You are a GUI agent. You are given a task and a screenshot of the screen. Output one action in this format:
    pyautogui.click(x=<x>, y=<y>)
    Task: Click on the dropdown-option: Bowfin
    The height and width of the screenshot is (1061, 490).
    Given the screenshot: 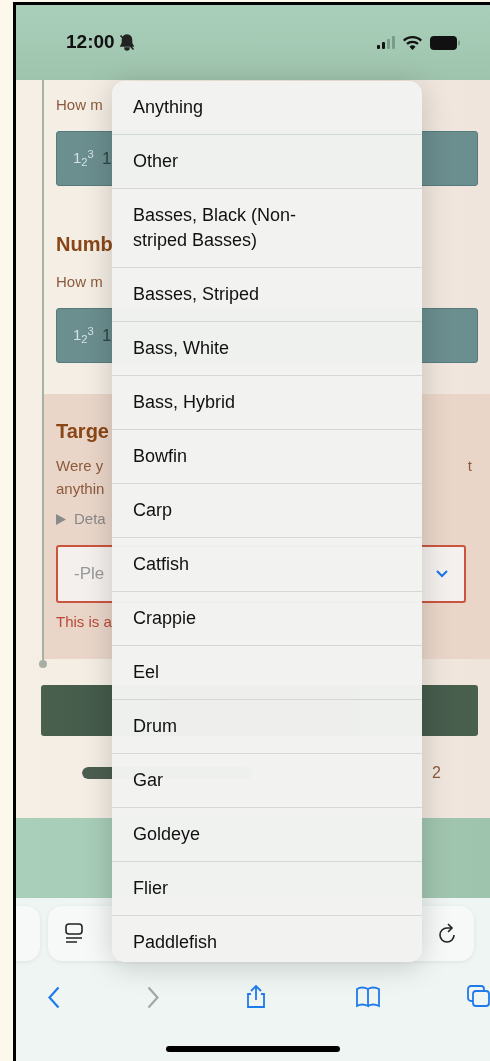 What is the action you would take?
    pyautogui.click(x=267, y=457)
    